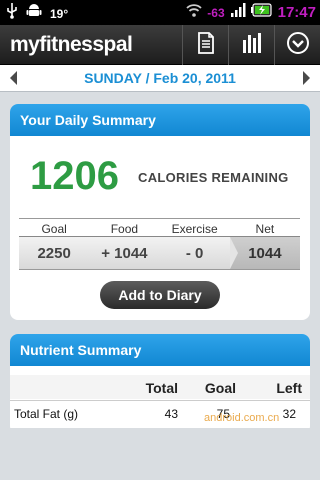 The image size is (320, 480). What do you see at coordinates (160, 12) in the screenshot?
I see `status-bar: 19° -63 17:47` at bounding box center [160, 12].